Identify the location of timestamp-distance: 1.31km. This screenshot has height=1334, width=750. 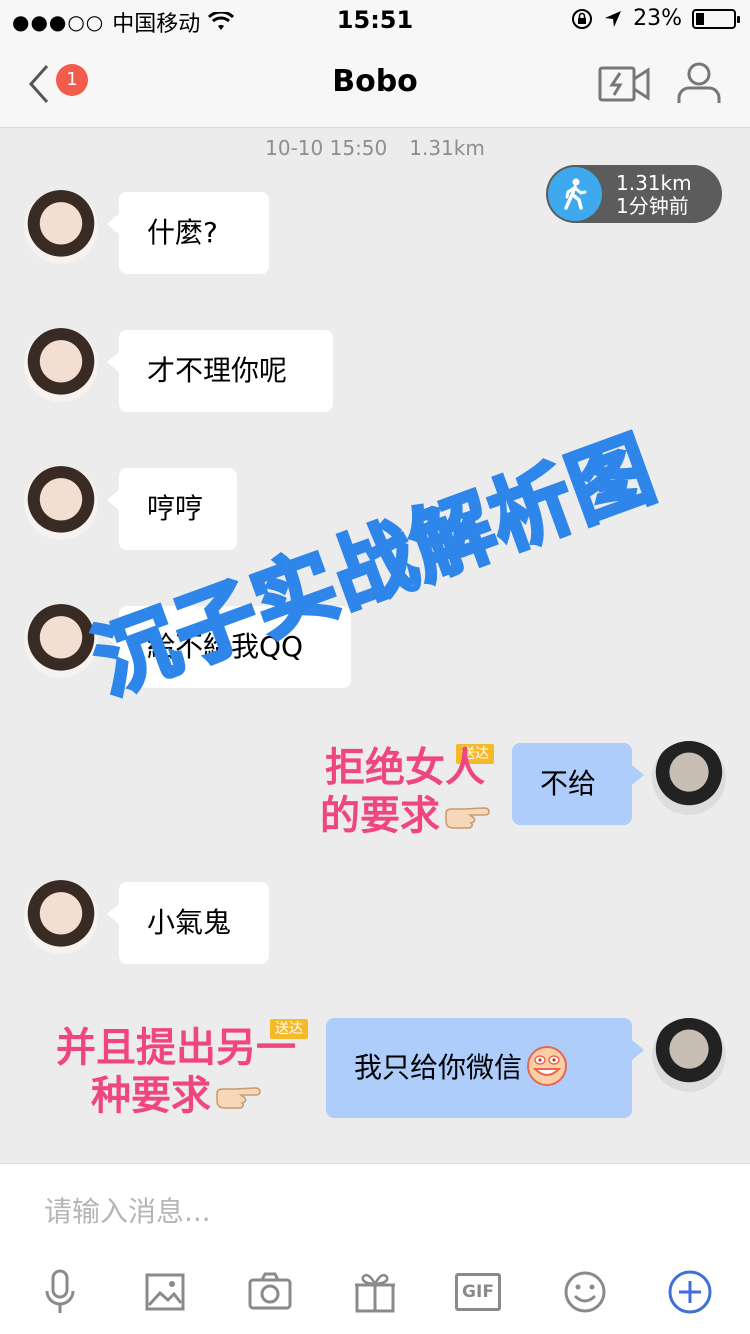
(447, 148).